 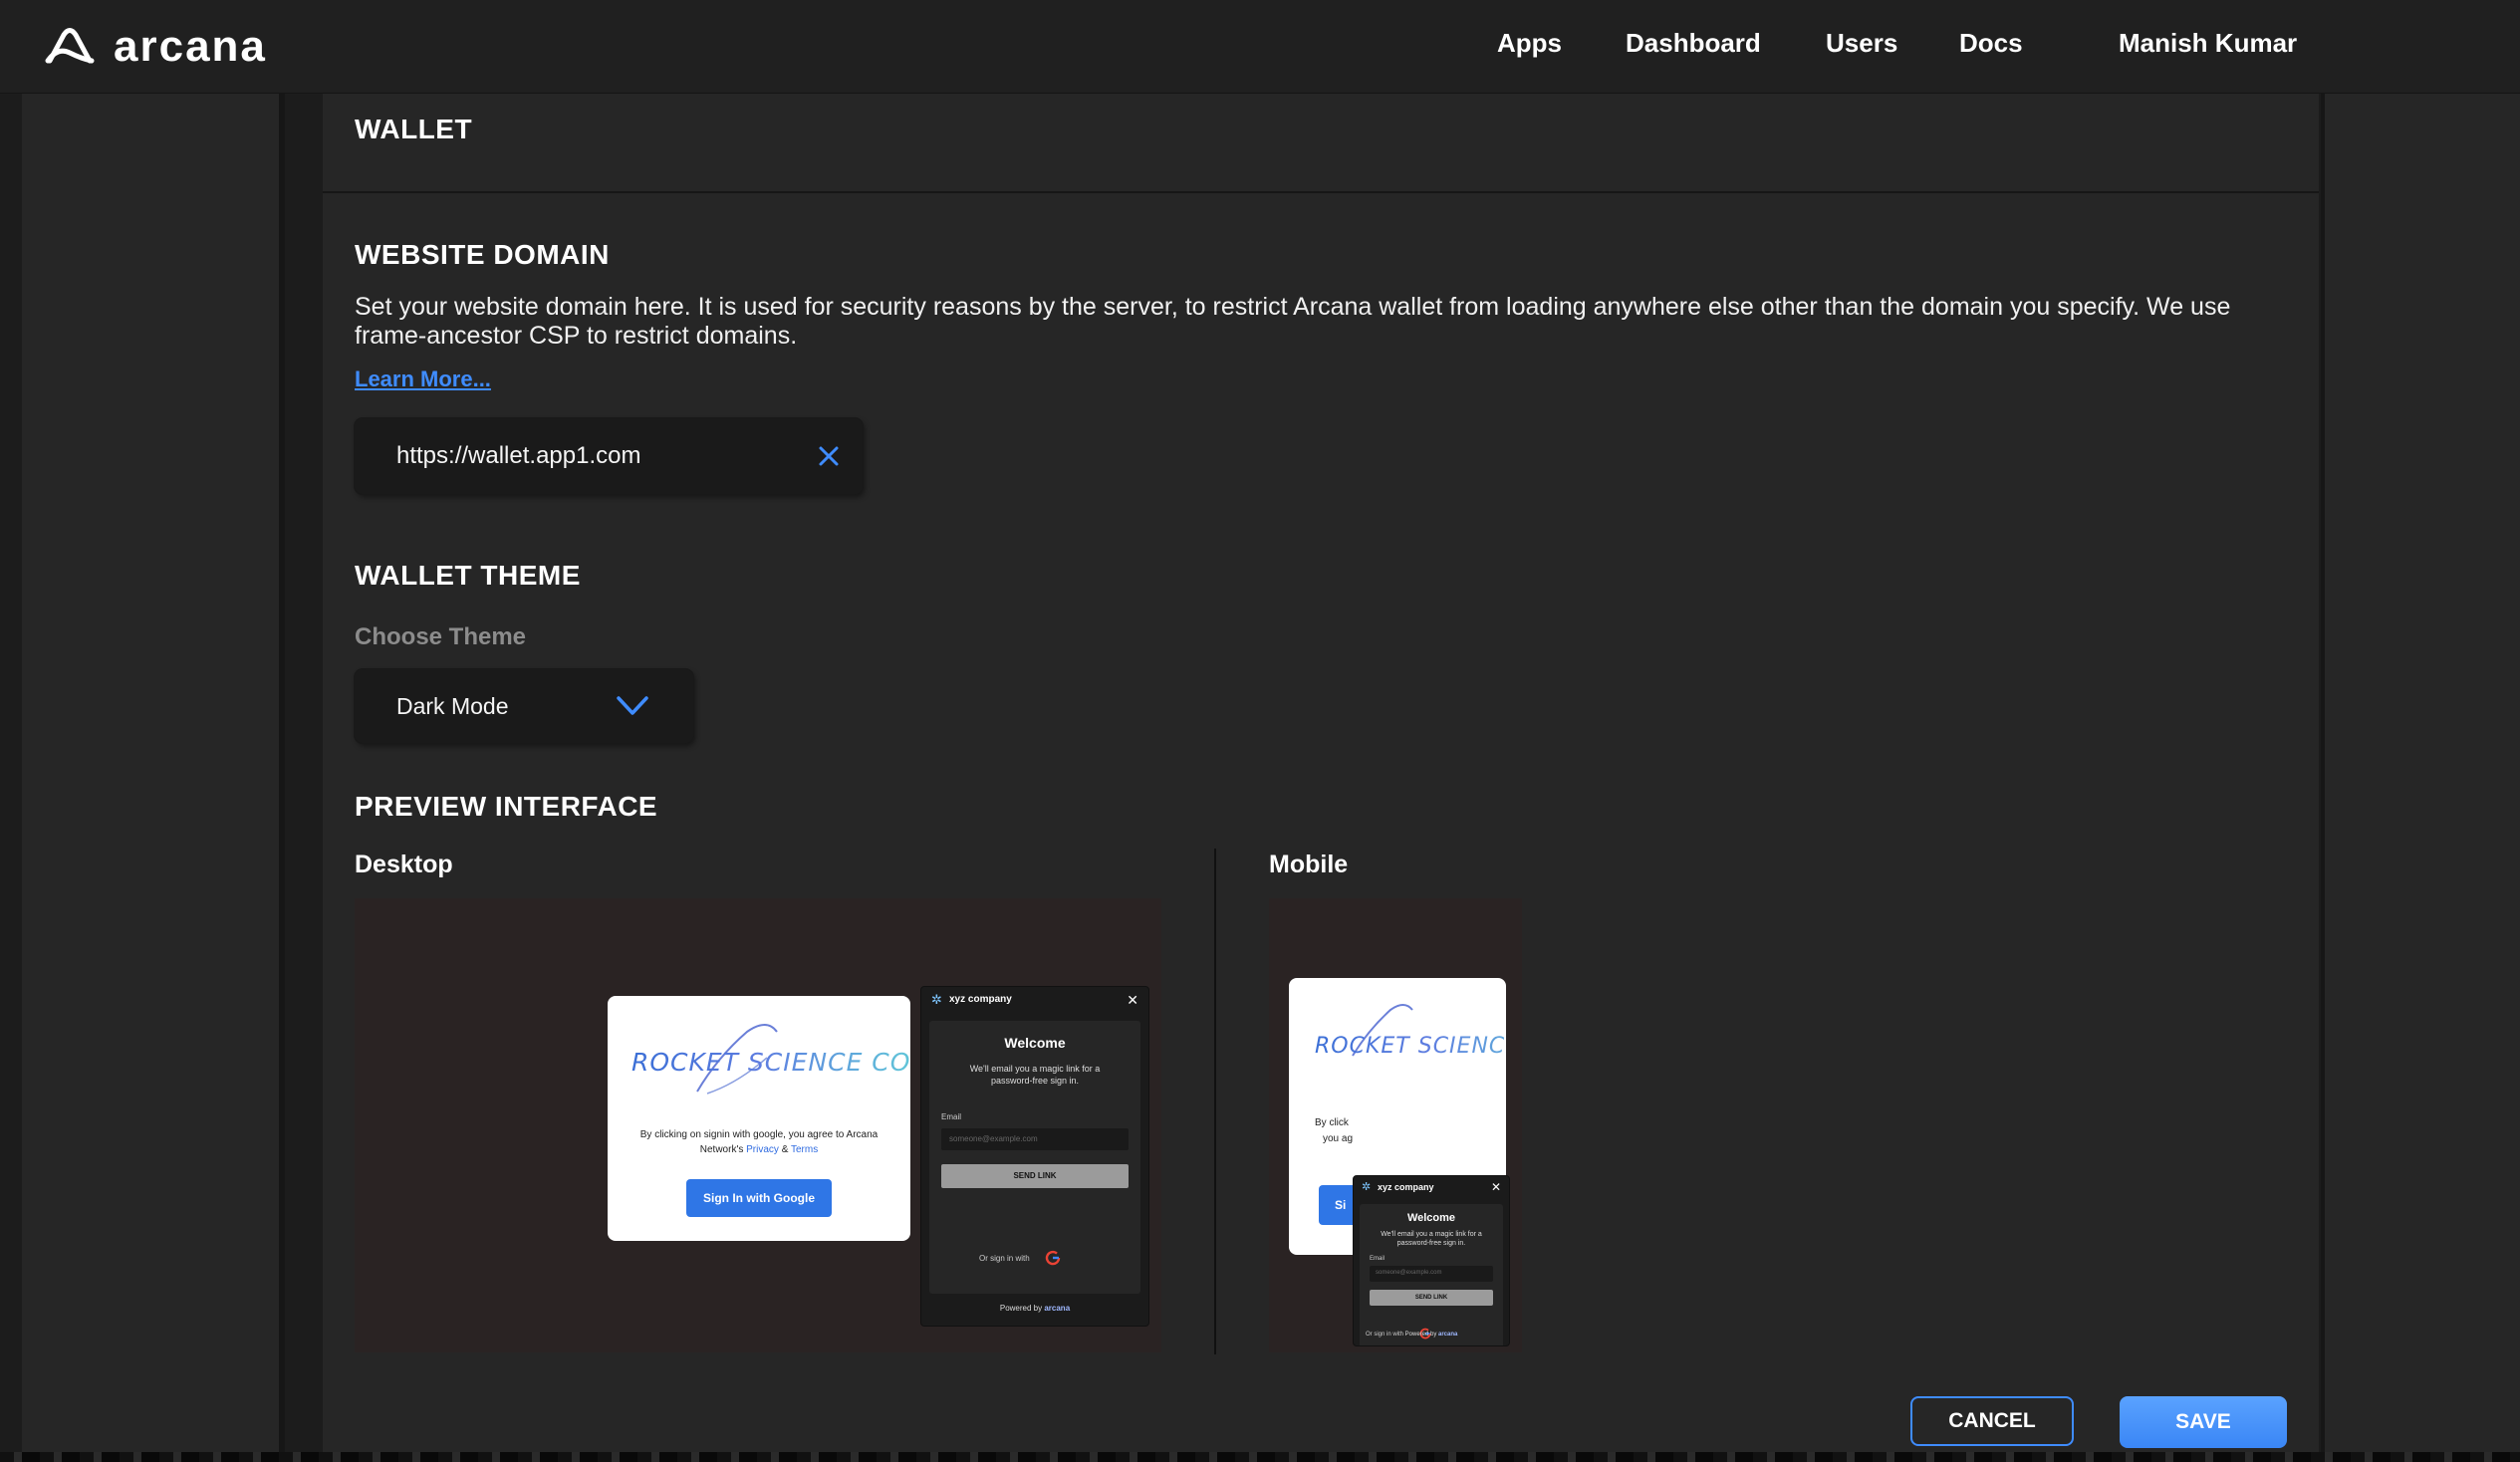 What do you see at coordinates (2203, 1422) in the screenshot?
I see `save-button: SAVE` at bounding box center [2203, 1422].